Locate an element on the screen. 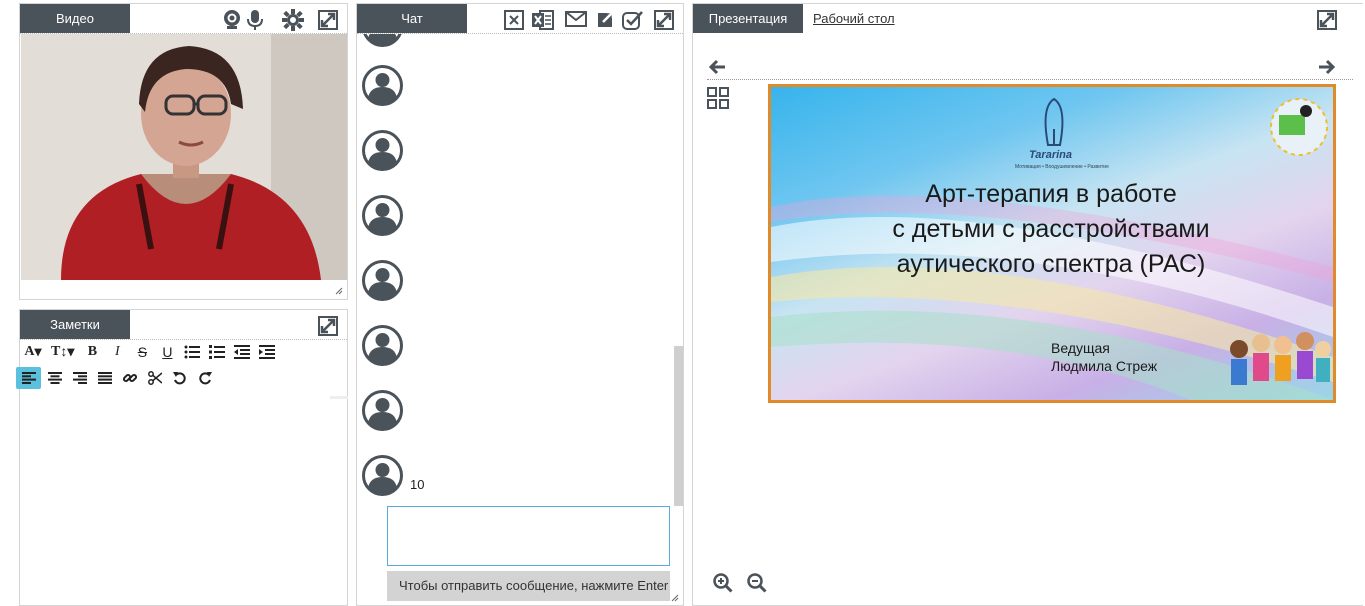  webcam-icon is located at coordinates (232, 20).